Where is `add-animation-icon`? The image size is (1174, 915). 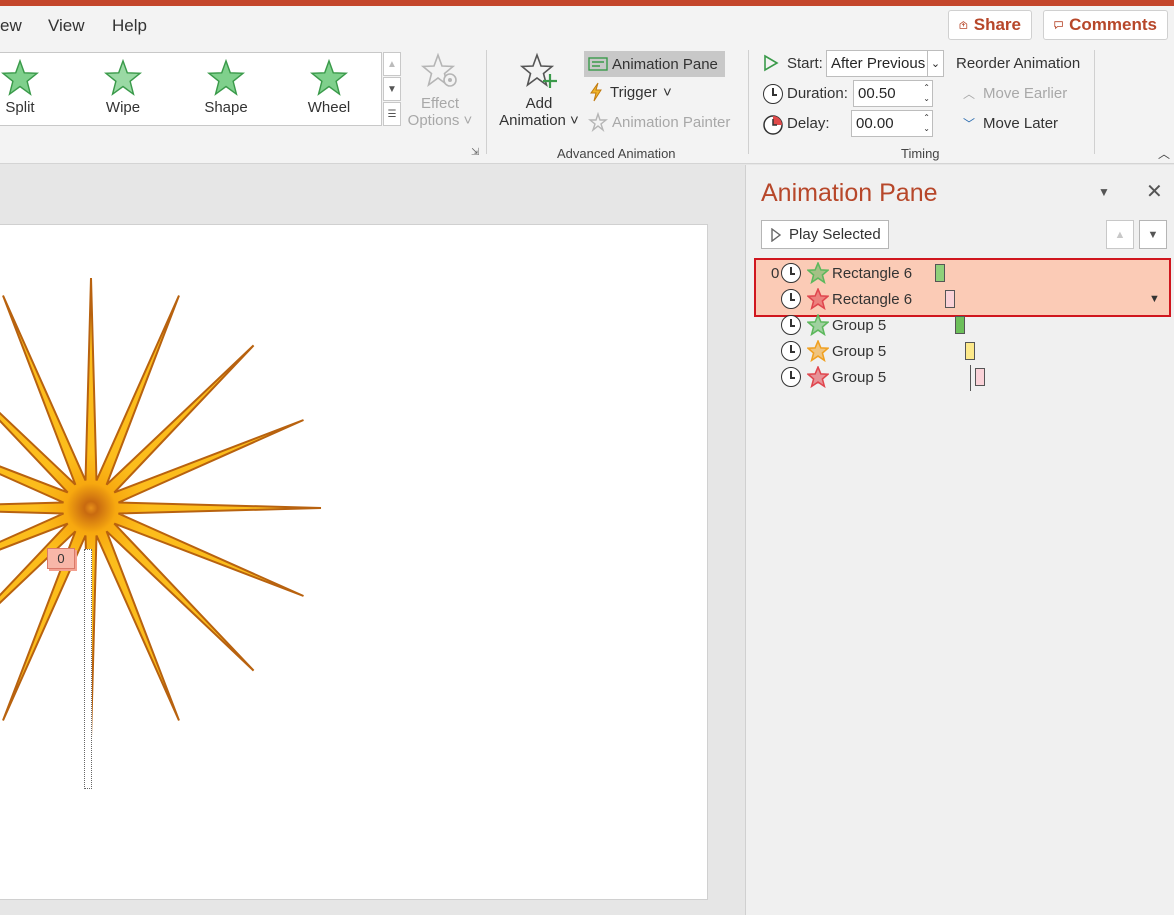
add-animation-icon is located at coordinates (538, 70).